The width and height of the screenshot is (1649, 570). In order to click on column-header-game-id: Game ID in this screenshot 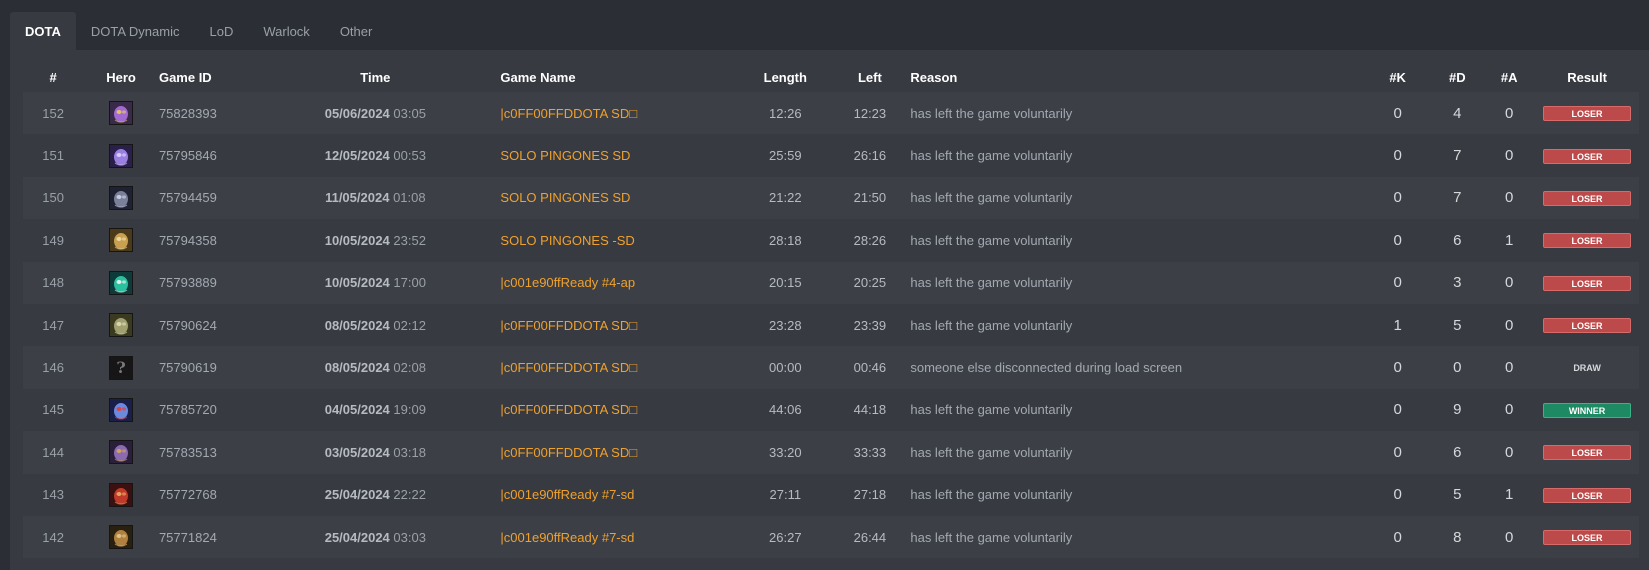, I will do `click(204, 77)`.